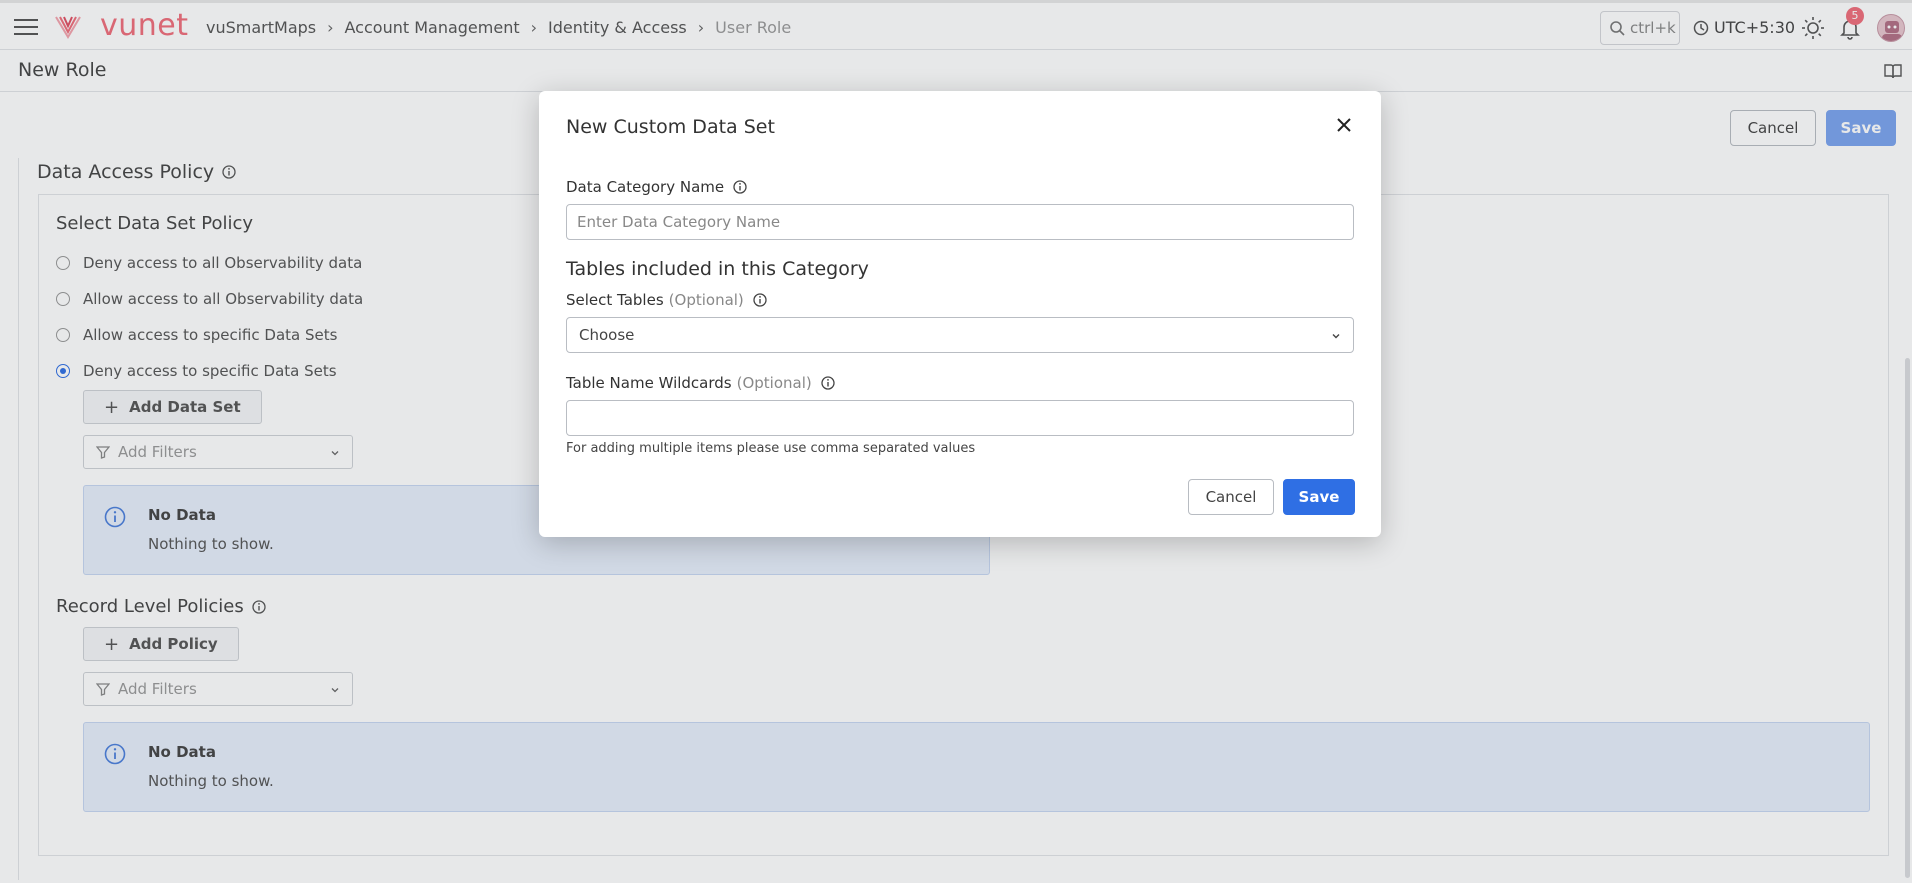 The height and width of the screenshot is (883, 1912). Describe the element at coordinates (717, 269) in the screenshot. I see `tables-section-title: Tables included in this Category` at that location.